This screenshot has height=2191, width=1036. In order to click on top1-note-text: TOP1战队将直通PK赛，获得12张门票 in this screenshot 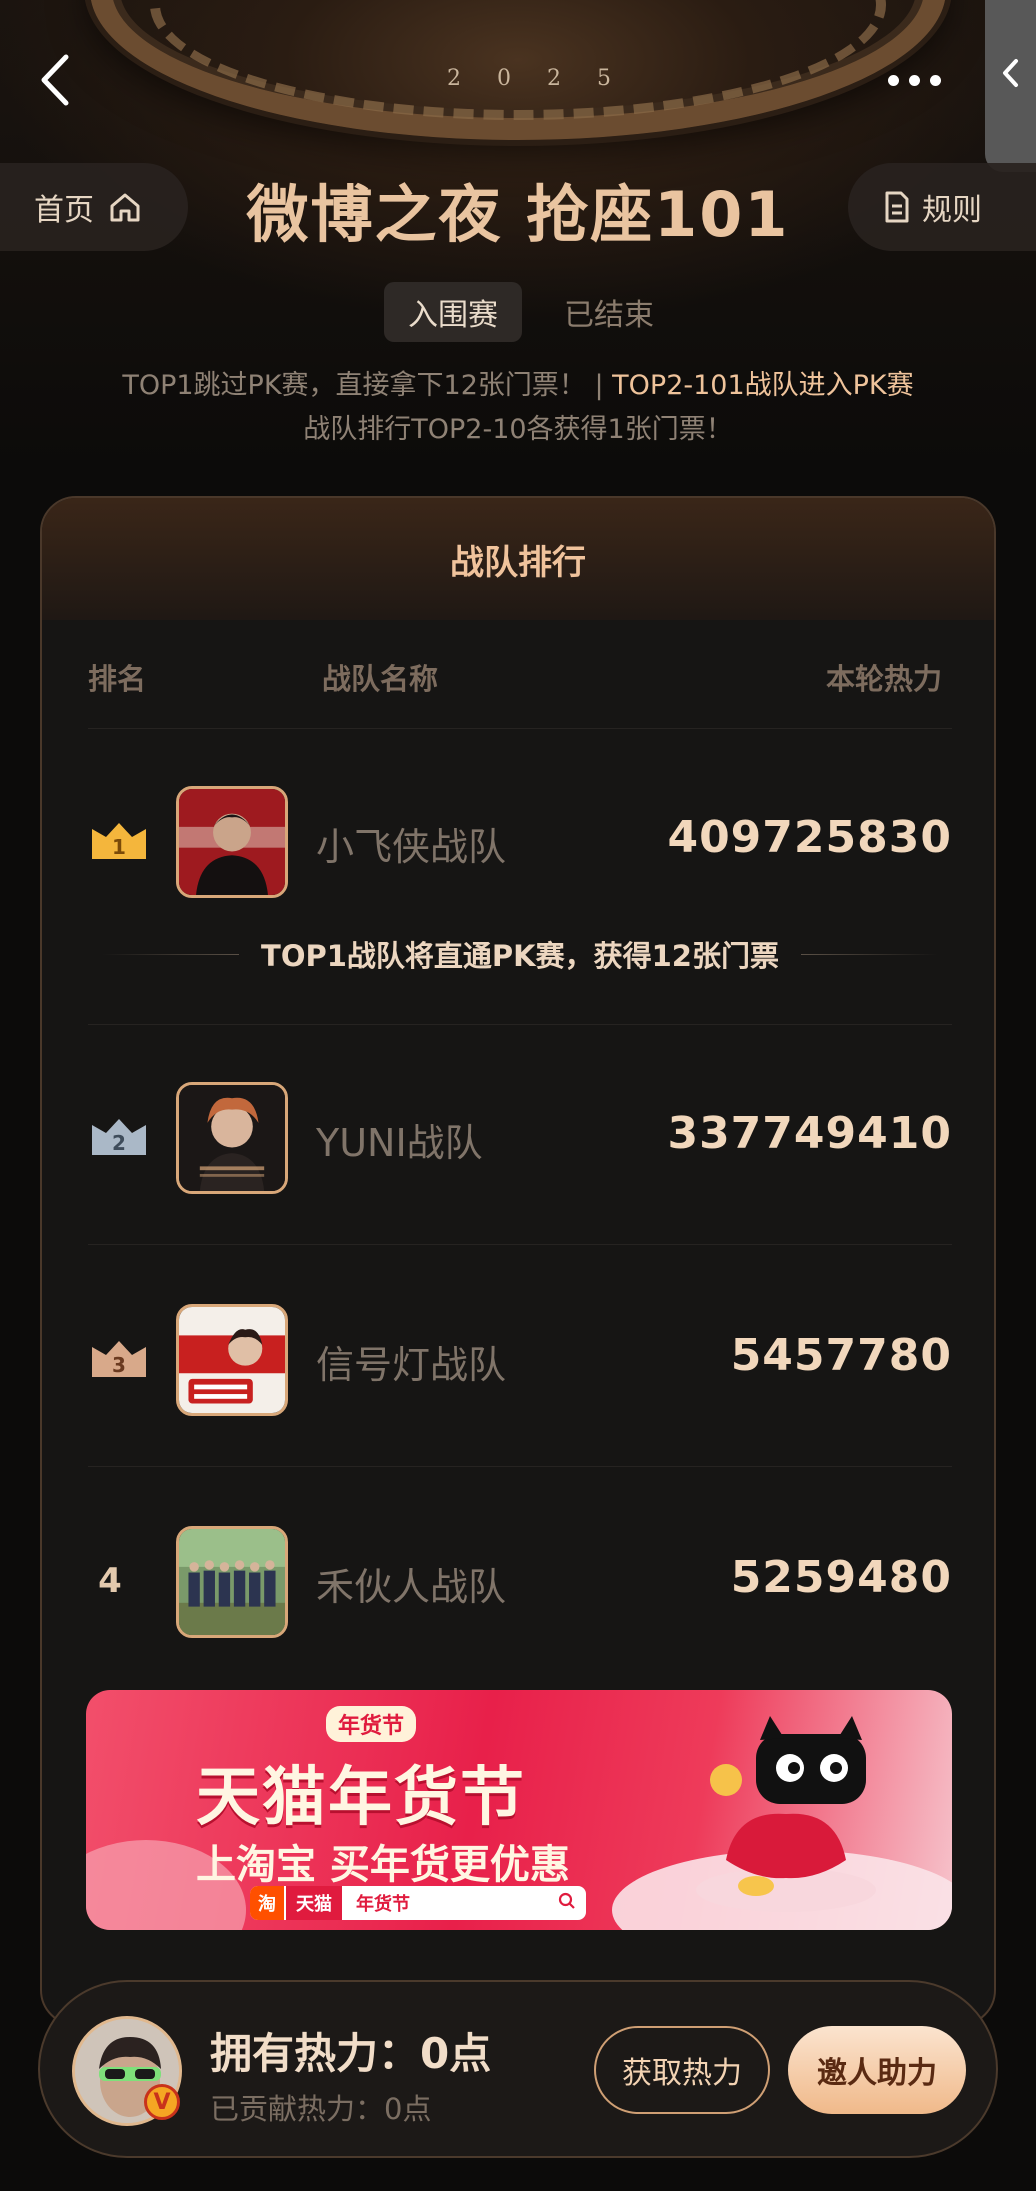, I will do `click(520, 956)`.